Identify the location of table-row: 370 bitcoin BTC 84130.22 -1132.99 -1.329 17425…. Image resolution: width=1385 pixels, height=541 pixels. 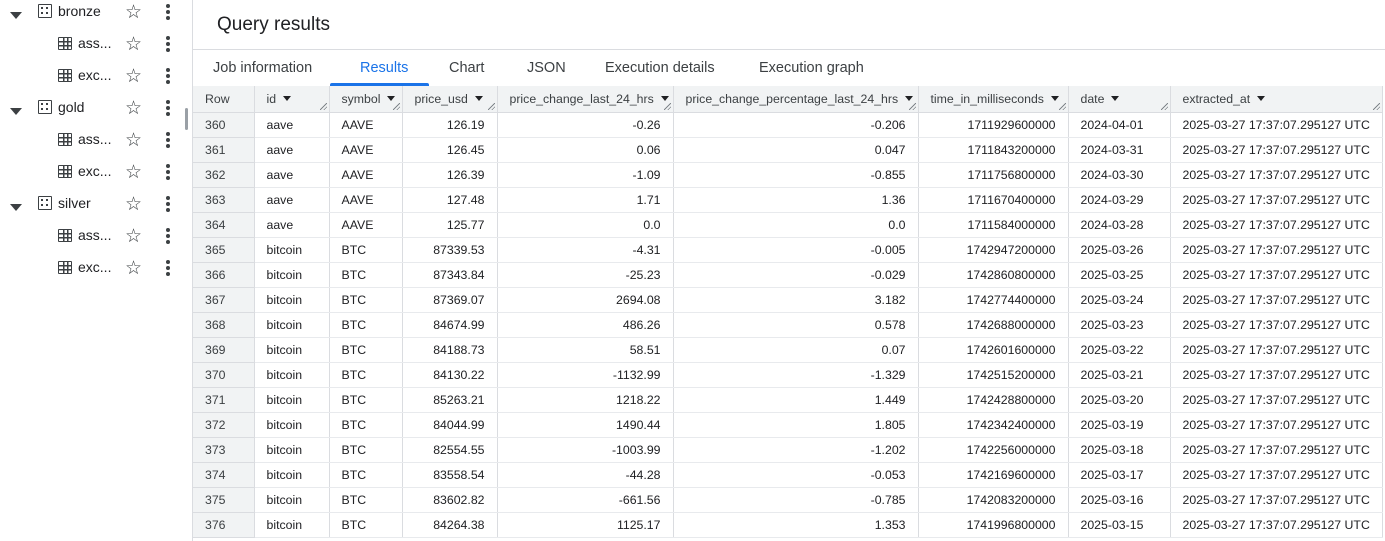
(788, 375).